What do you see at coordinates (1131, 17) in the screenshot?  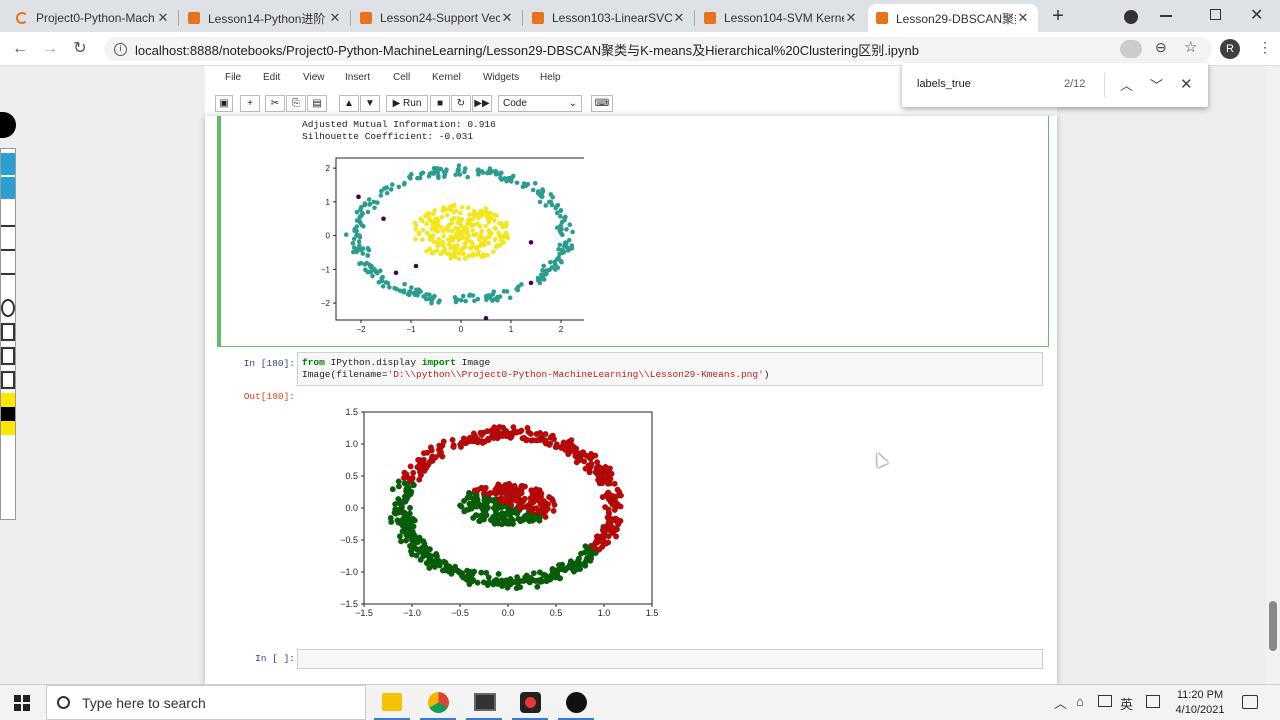 I see `tab-search-icon` at bounding box center [1131, 17].